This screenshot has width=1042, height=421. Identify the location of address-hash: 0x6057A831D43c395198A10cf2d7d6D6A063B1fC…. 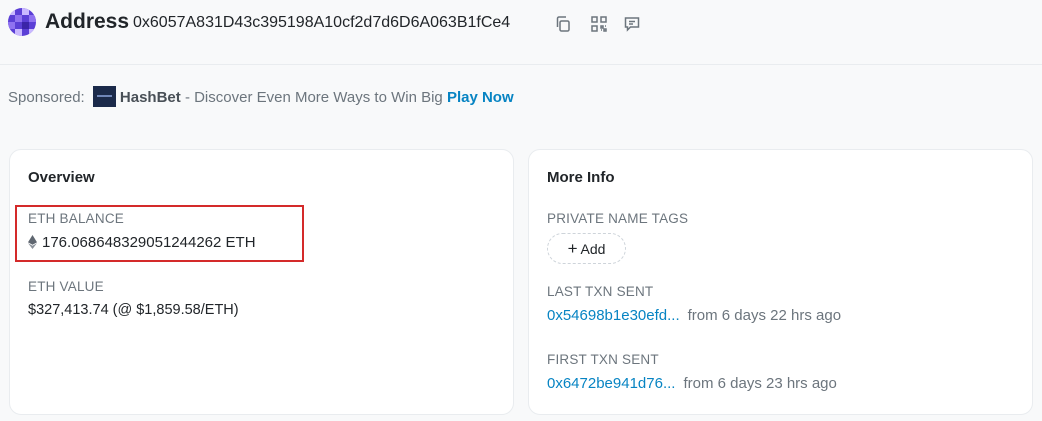
(322, 22).